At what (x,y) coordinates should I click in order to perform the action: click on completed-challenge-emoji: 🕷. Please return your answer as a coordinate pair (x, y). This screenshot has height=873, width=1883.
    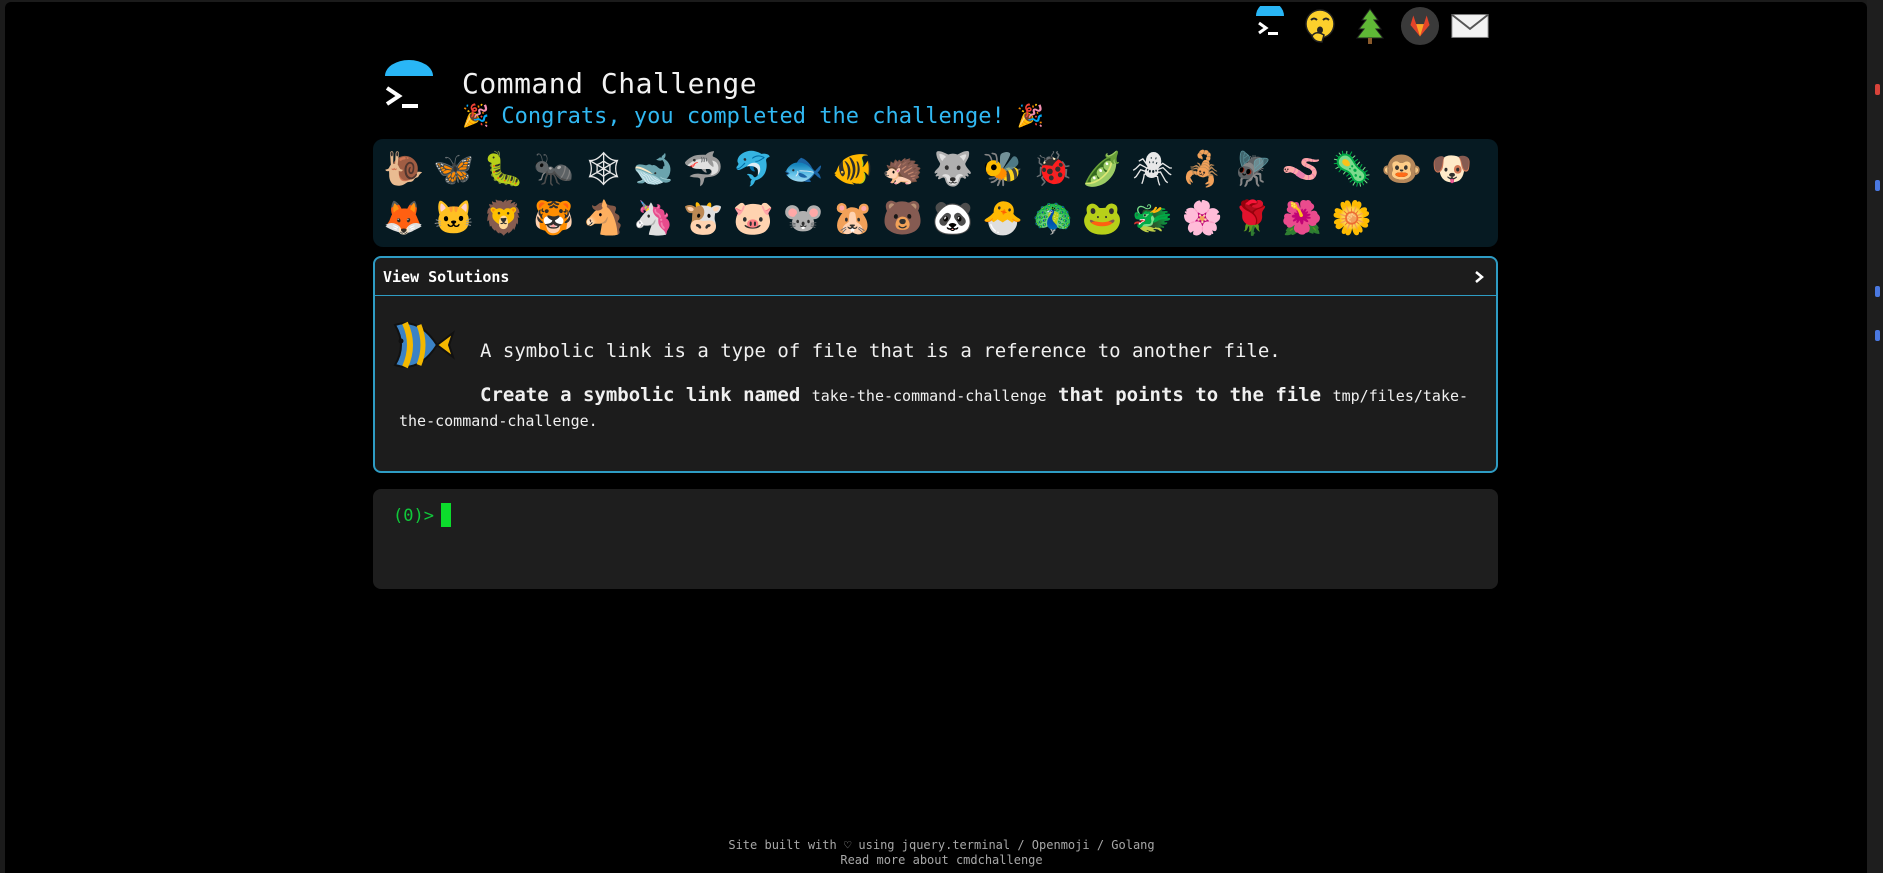
    Looking at the image, I should click on (1152, 168).